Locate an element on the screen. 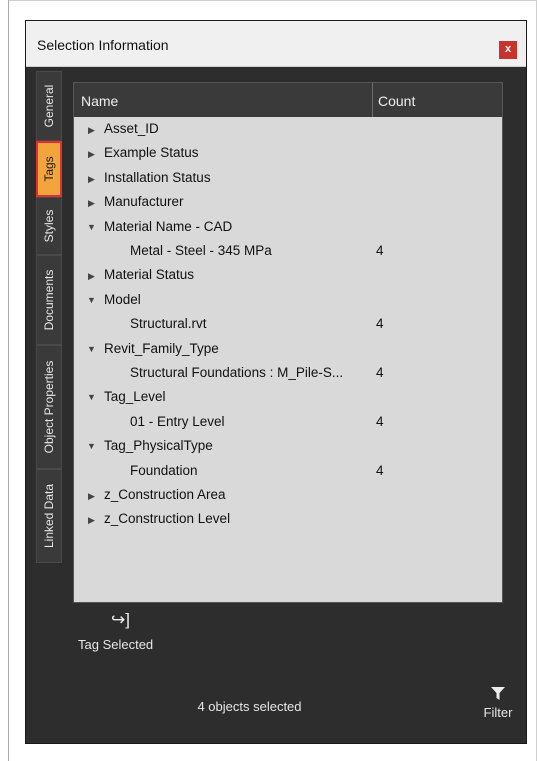  tab-tags: Tags is located at coordinates (49, 169).